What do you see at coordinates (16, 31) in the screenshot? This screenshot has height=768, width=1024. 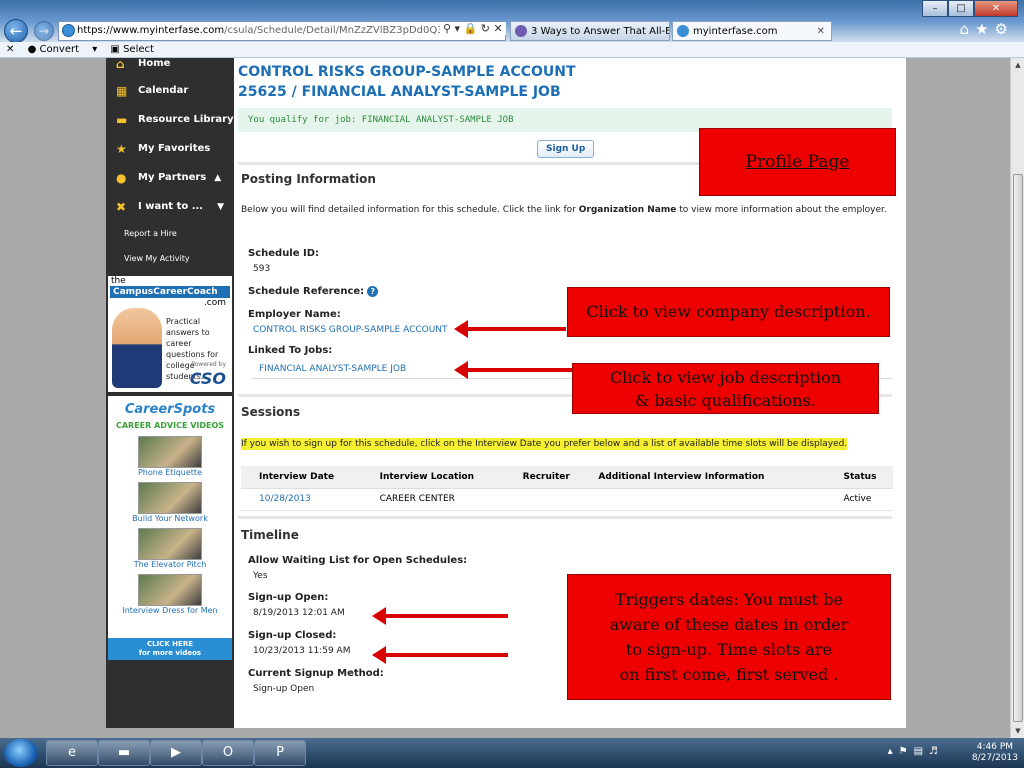 I see `back-button: ←` at bounding box center [16, 31].